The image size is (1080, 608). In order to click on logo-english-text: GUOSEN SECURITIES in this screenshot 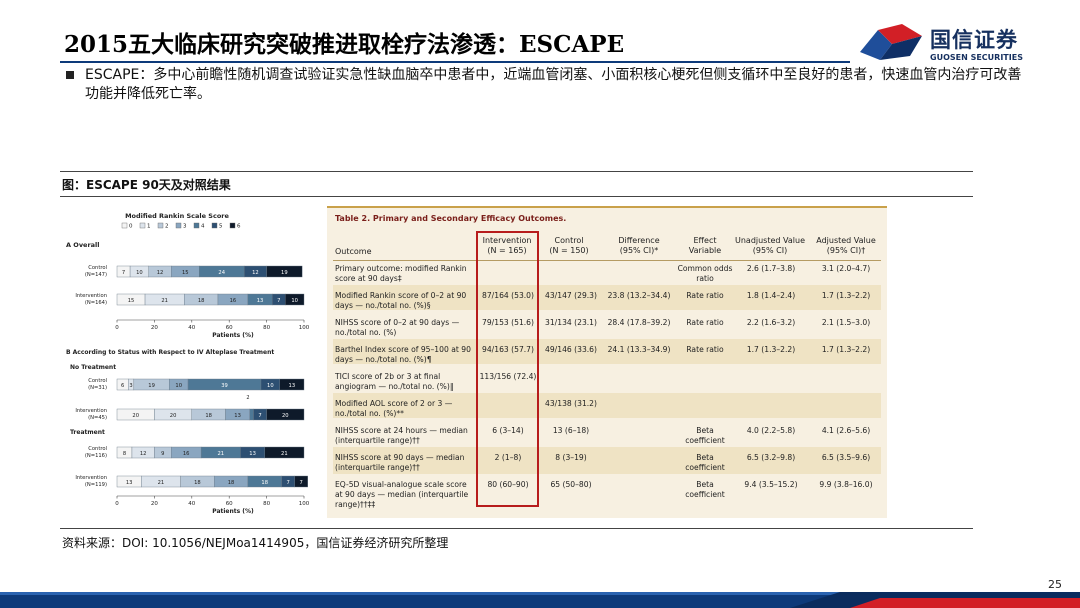, I will do `click(976, 57)`.